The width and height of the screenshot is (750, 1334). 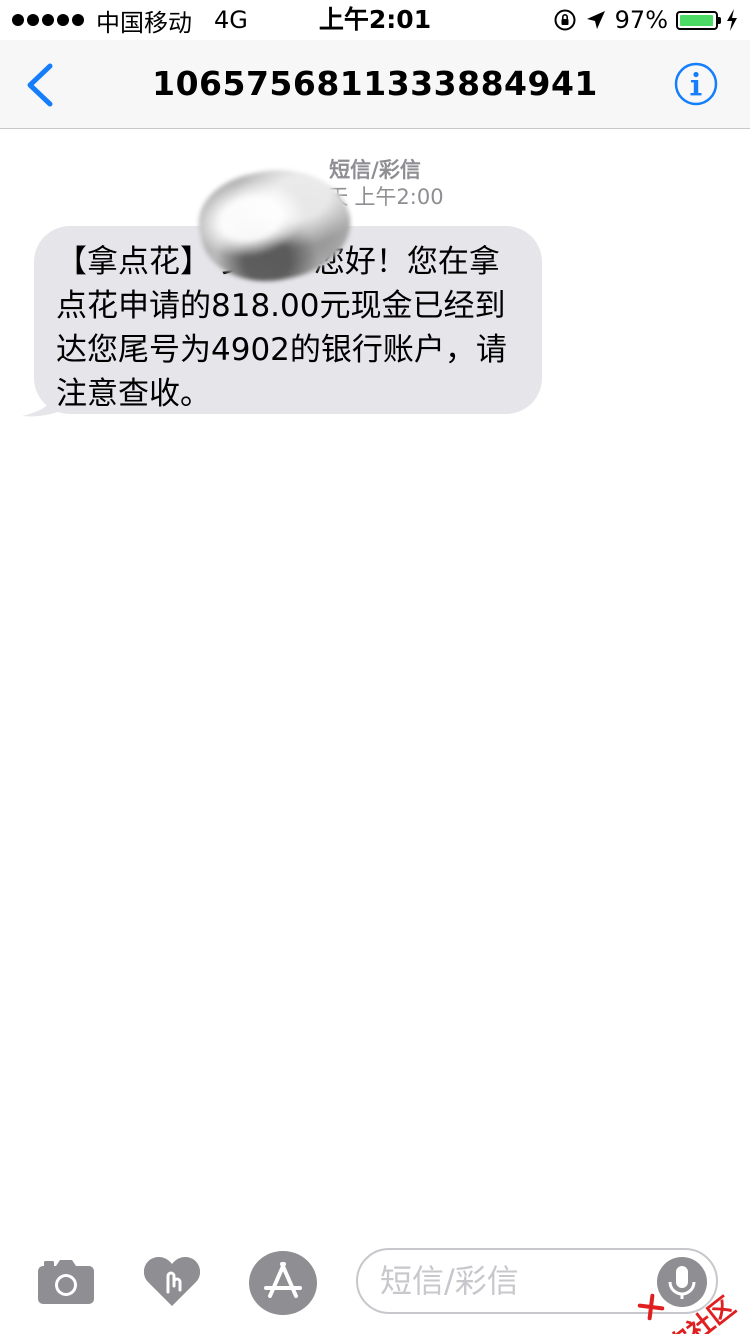 I want to click on battery-percent: 97%, so click(x=641, y=20).